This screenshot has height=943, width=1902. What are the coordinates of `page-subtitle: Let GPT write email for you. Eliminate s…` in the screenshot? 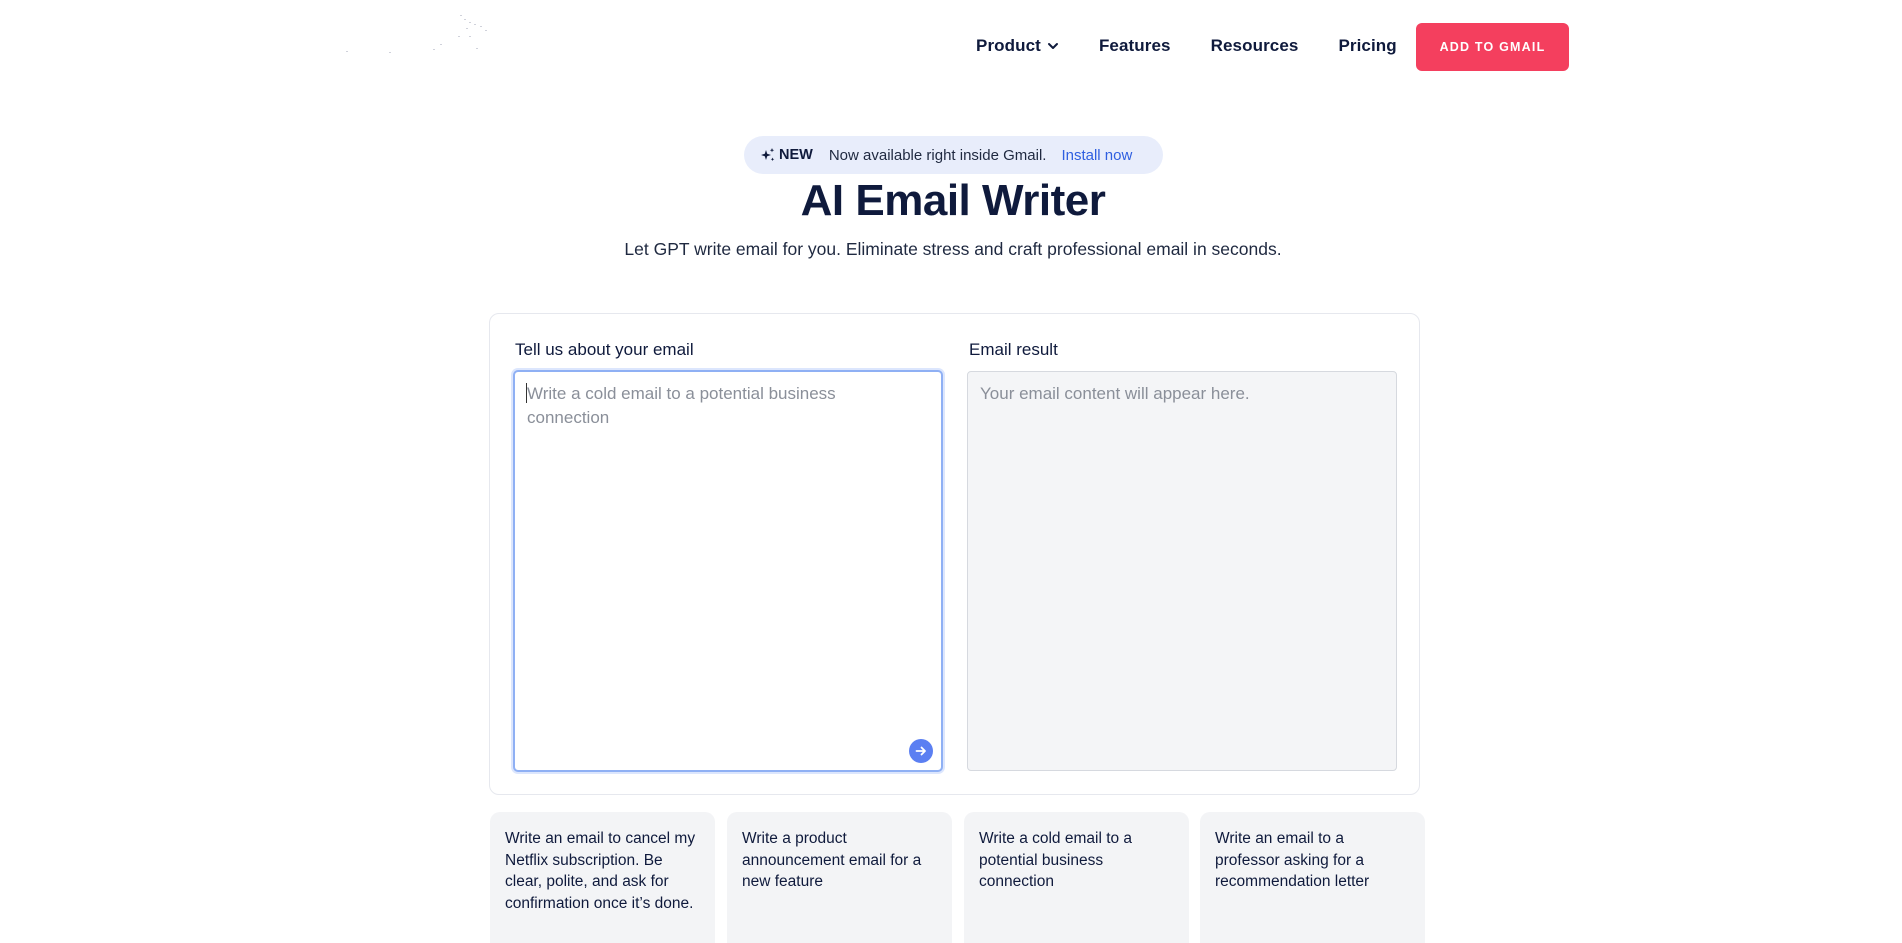 It's located at (953, 249).